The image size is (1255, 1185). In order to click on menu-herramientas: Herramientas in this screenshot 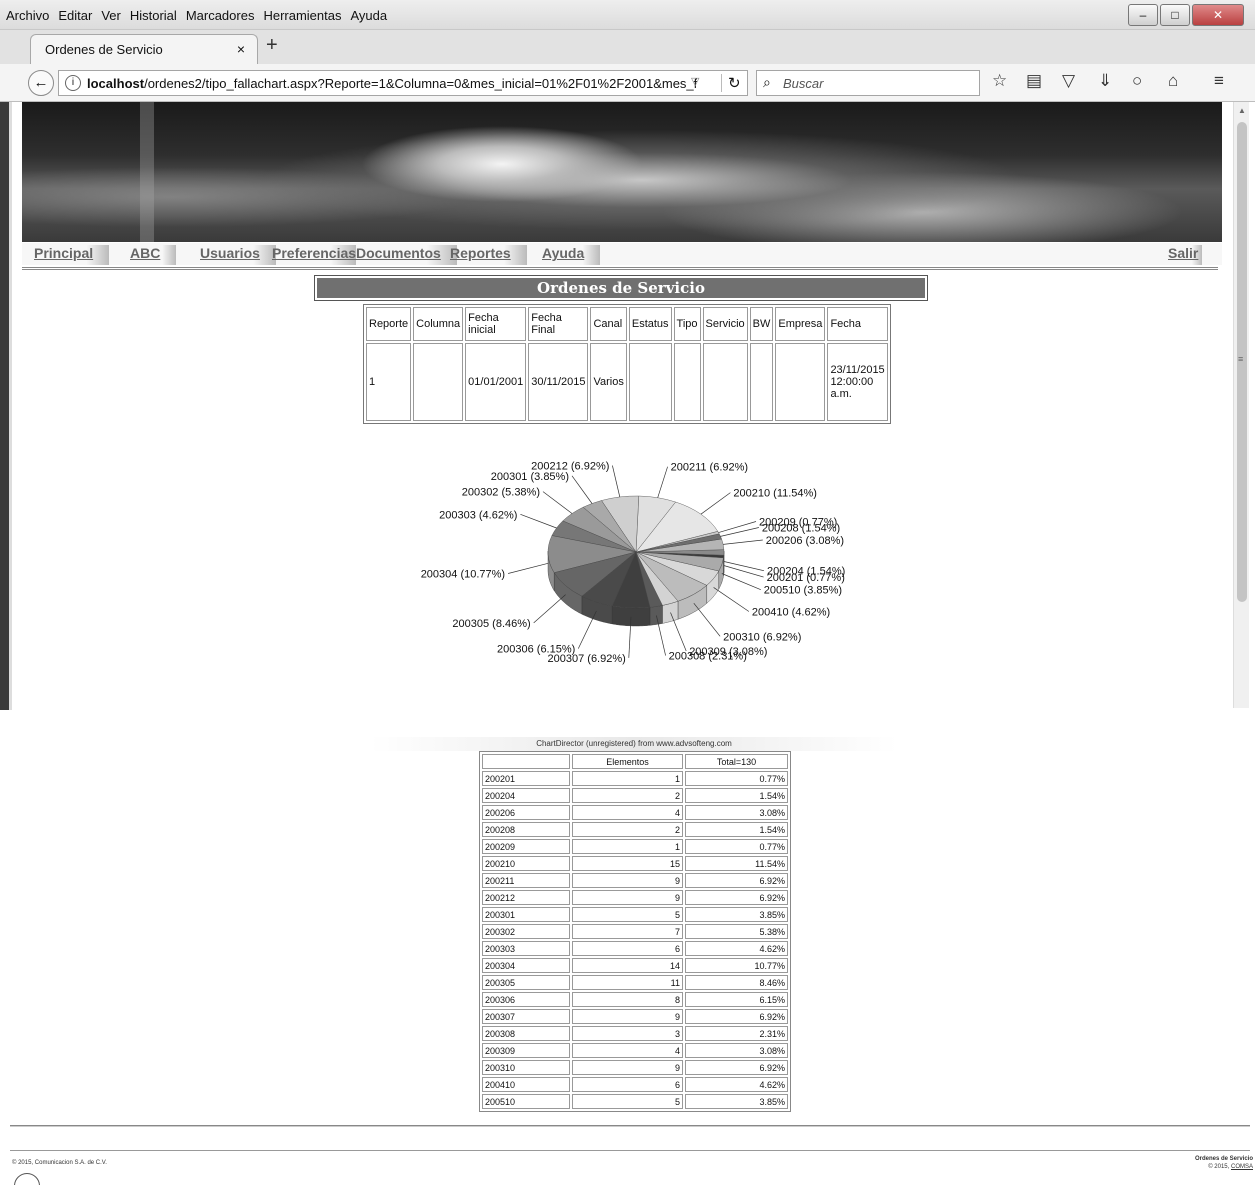, I will do `click(302, 15)`.